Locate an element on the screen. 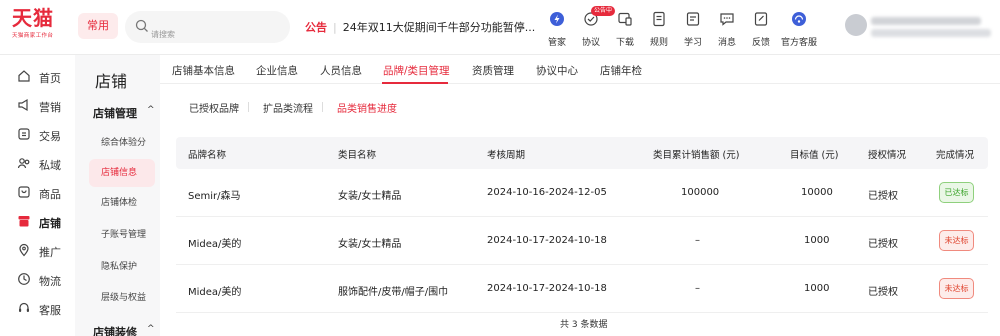  home-icon is located at coordinates (24, 76).